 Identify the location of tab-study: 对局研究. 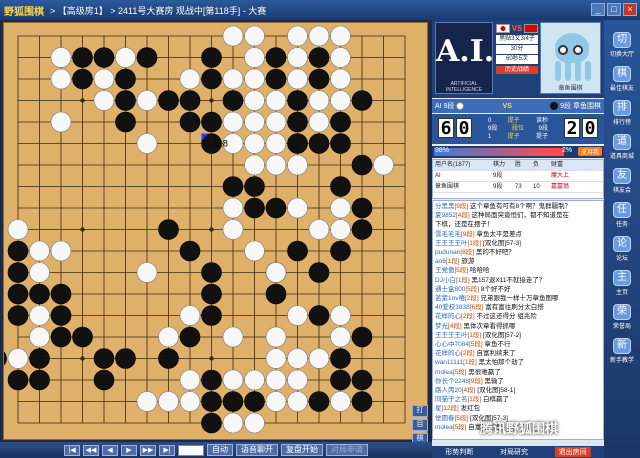
(514, 452).